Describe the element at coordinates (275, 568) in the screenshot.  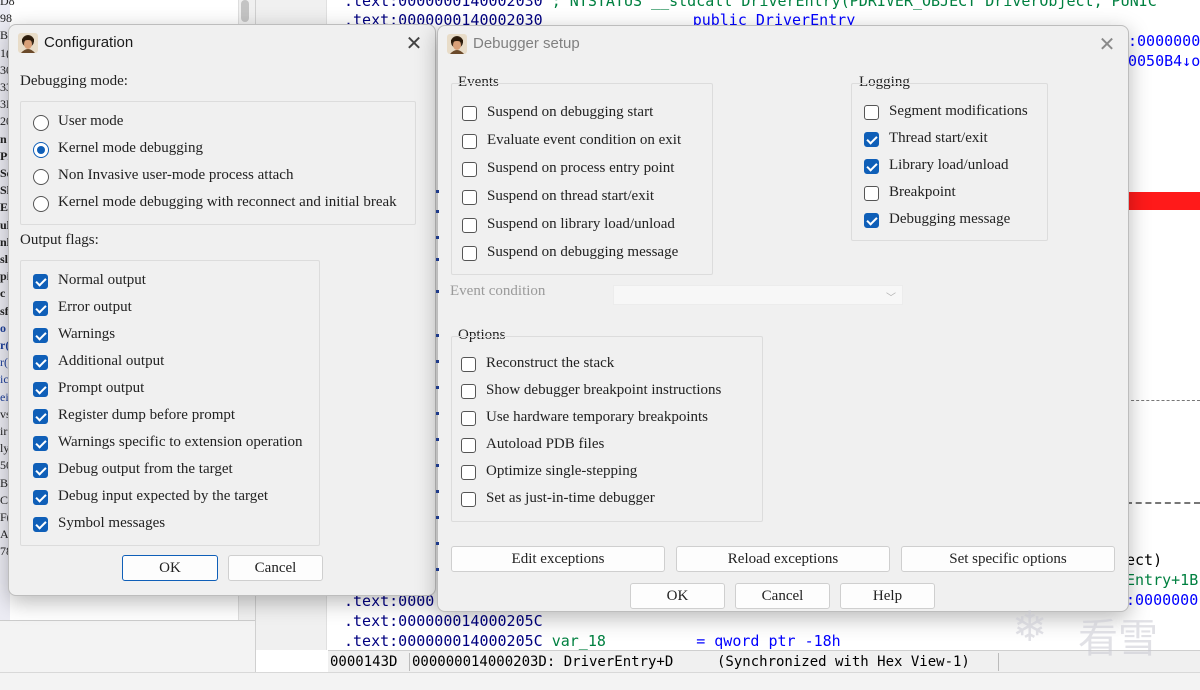
I see `config-cancel-button: Cancel` at that location.